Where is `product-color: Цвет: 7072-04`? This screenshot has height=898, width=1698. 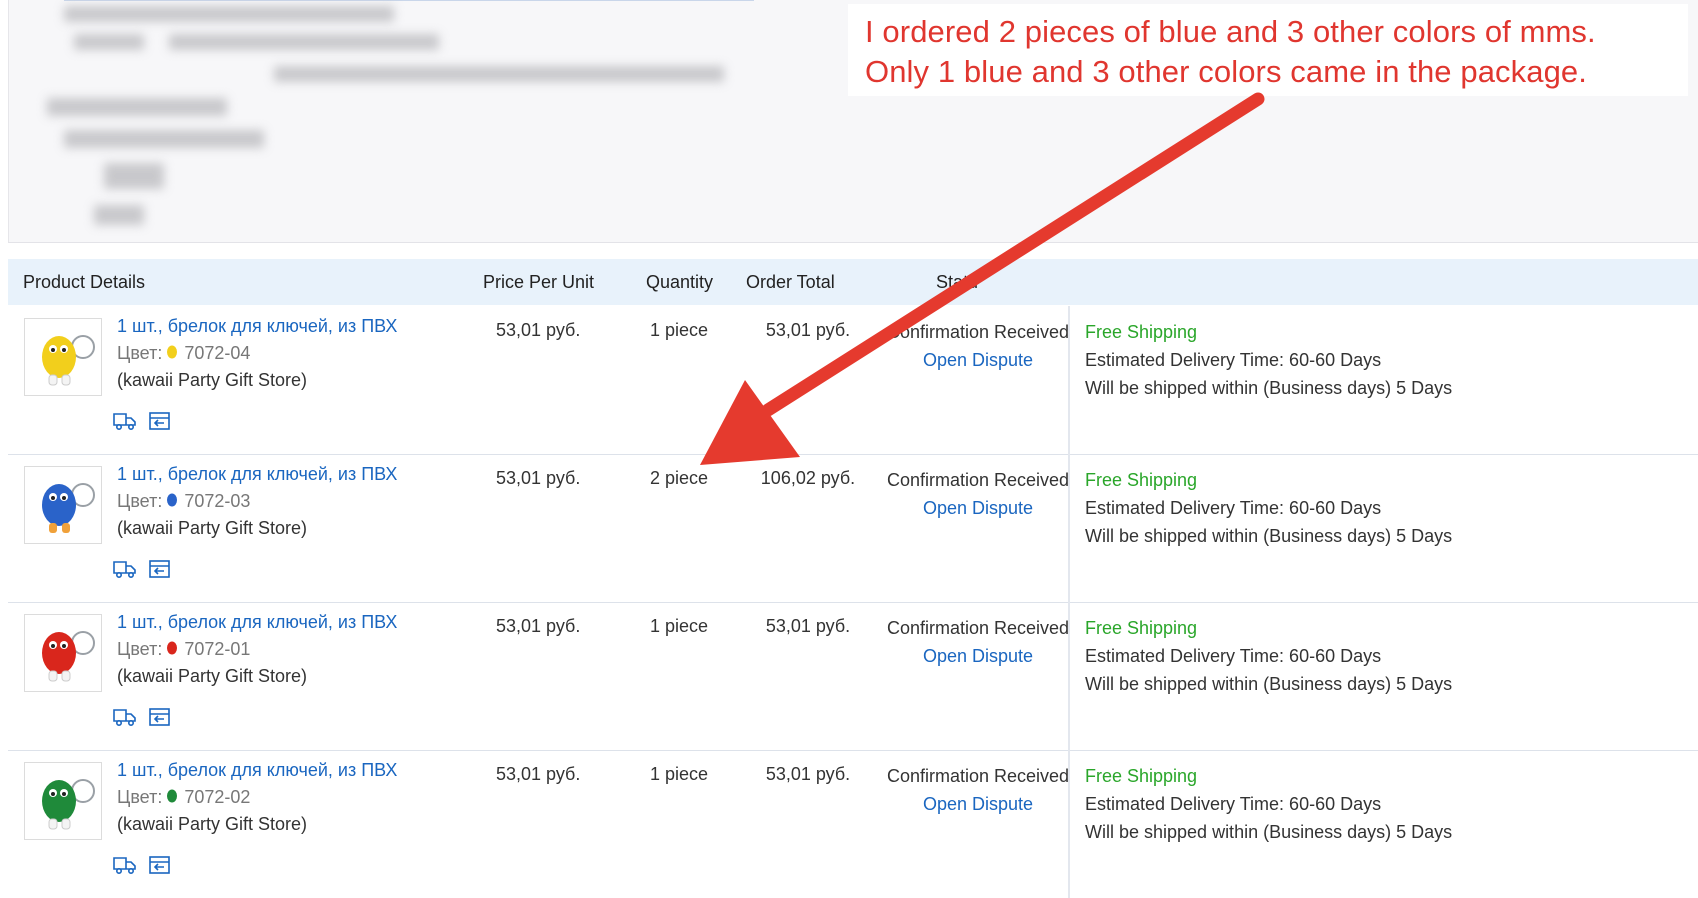 product-color: Цвет: 7072-04 is located at coordinates (183, 354).